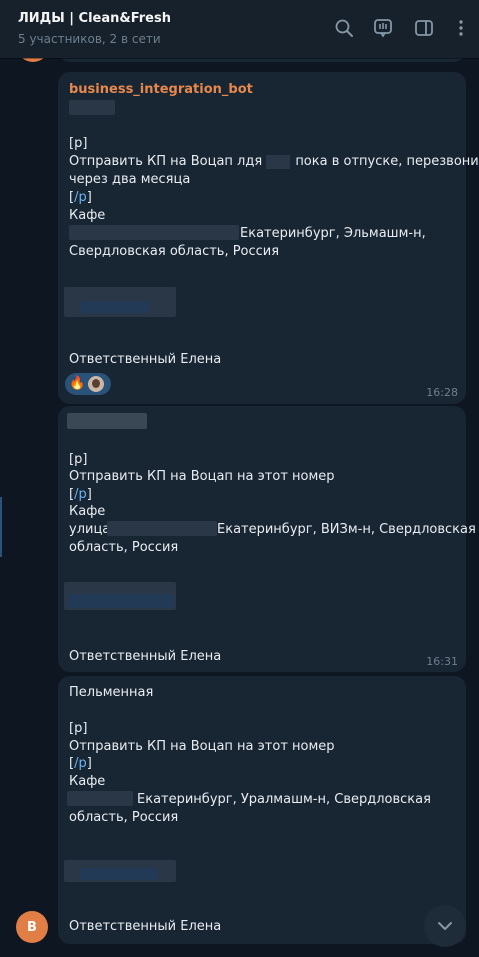 The image size is (479, 957). I want to click on address-line: Екатеринбург, ВИЗм-н, Свердловская, so click(346, 529).